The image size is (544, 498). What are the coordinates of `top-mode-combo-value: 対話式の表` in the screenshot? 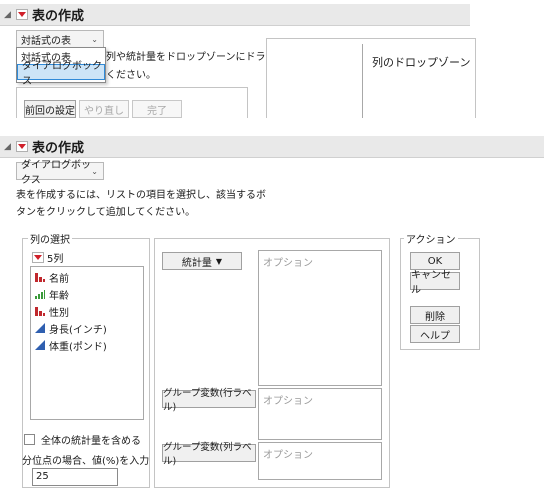 It's located at (46, 41).